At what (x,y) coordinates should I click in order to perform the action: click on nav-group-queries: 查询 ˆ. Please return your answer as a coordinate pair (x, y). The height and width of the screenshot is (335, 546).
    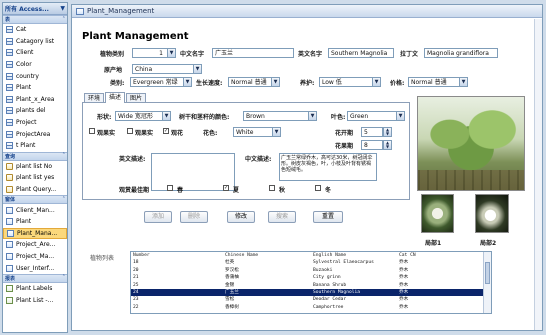
    Looking at the image, I should click on (35, 156).